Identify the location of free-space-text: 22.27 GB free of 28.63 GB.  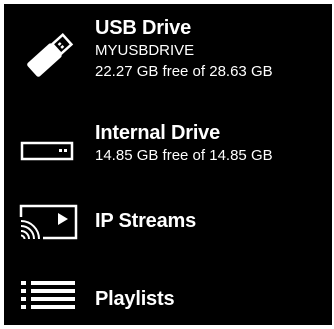
(184, 71).